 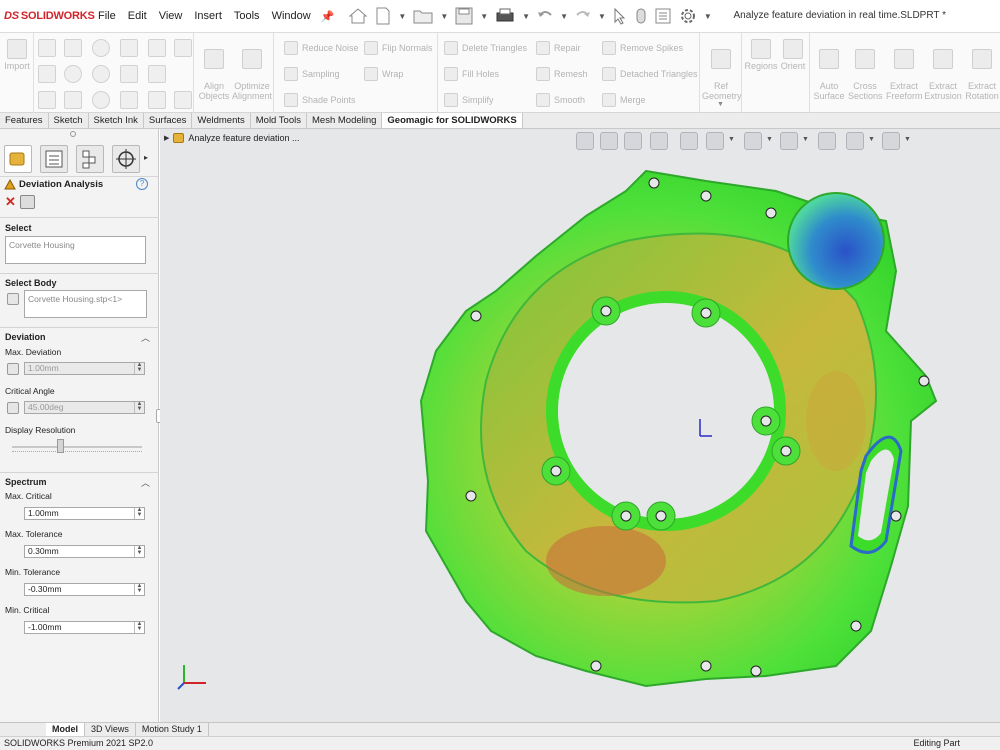 What do you see at coordinates (84, 513) in the screenshot?
I see `max-critical-field: 1.00mm ▲ ▼` at bounding box center [84, 513].